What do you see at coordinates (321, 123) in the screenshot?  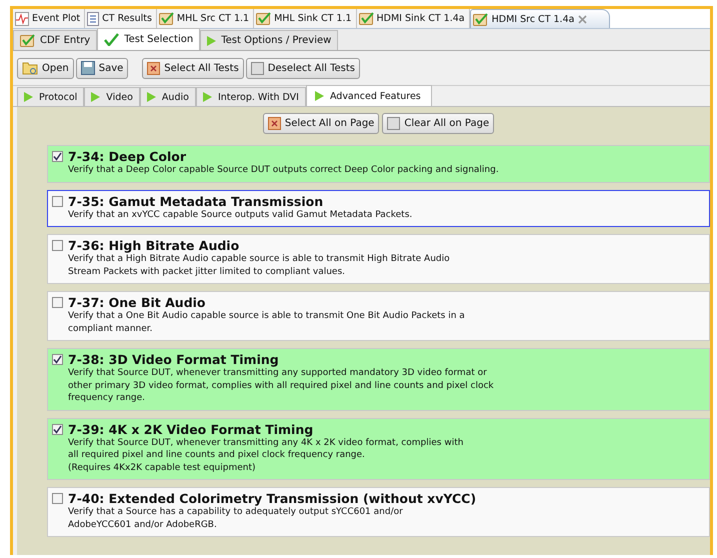 I see `page-button: Select All on Page` at bounding box center [321, 123].